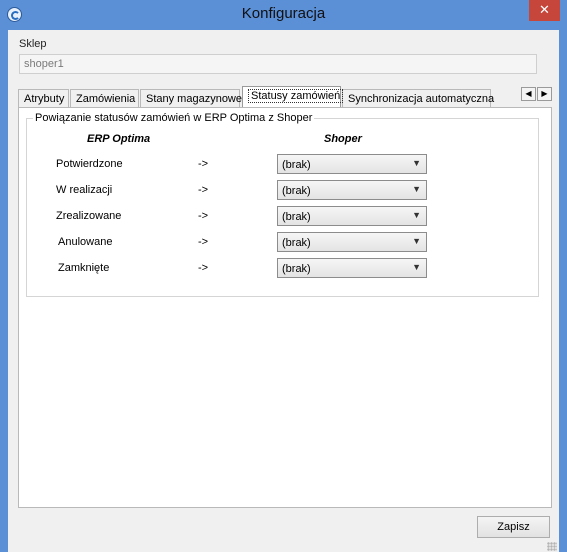 This screenshot has height=560, width=567. I want to click on tab-atrybuty: Atrybuty, so click(43, 98).